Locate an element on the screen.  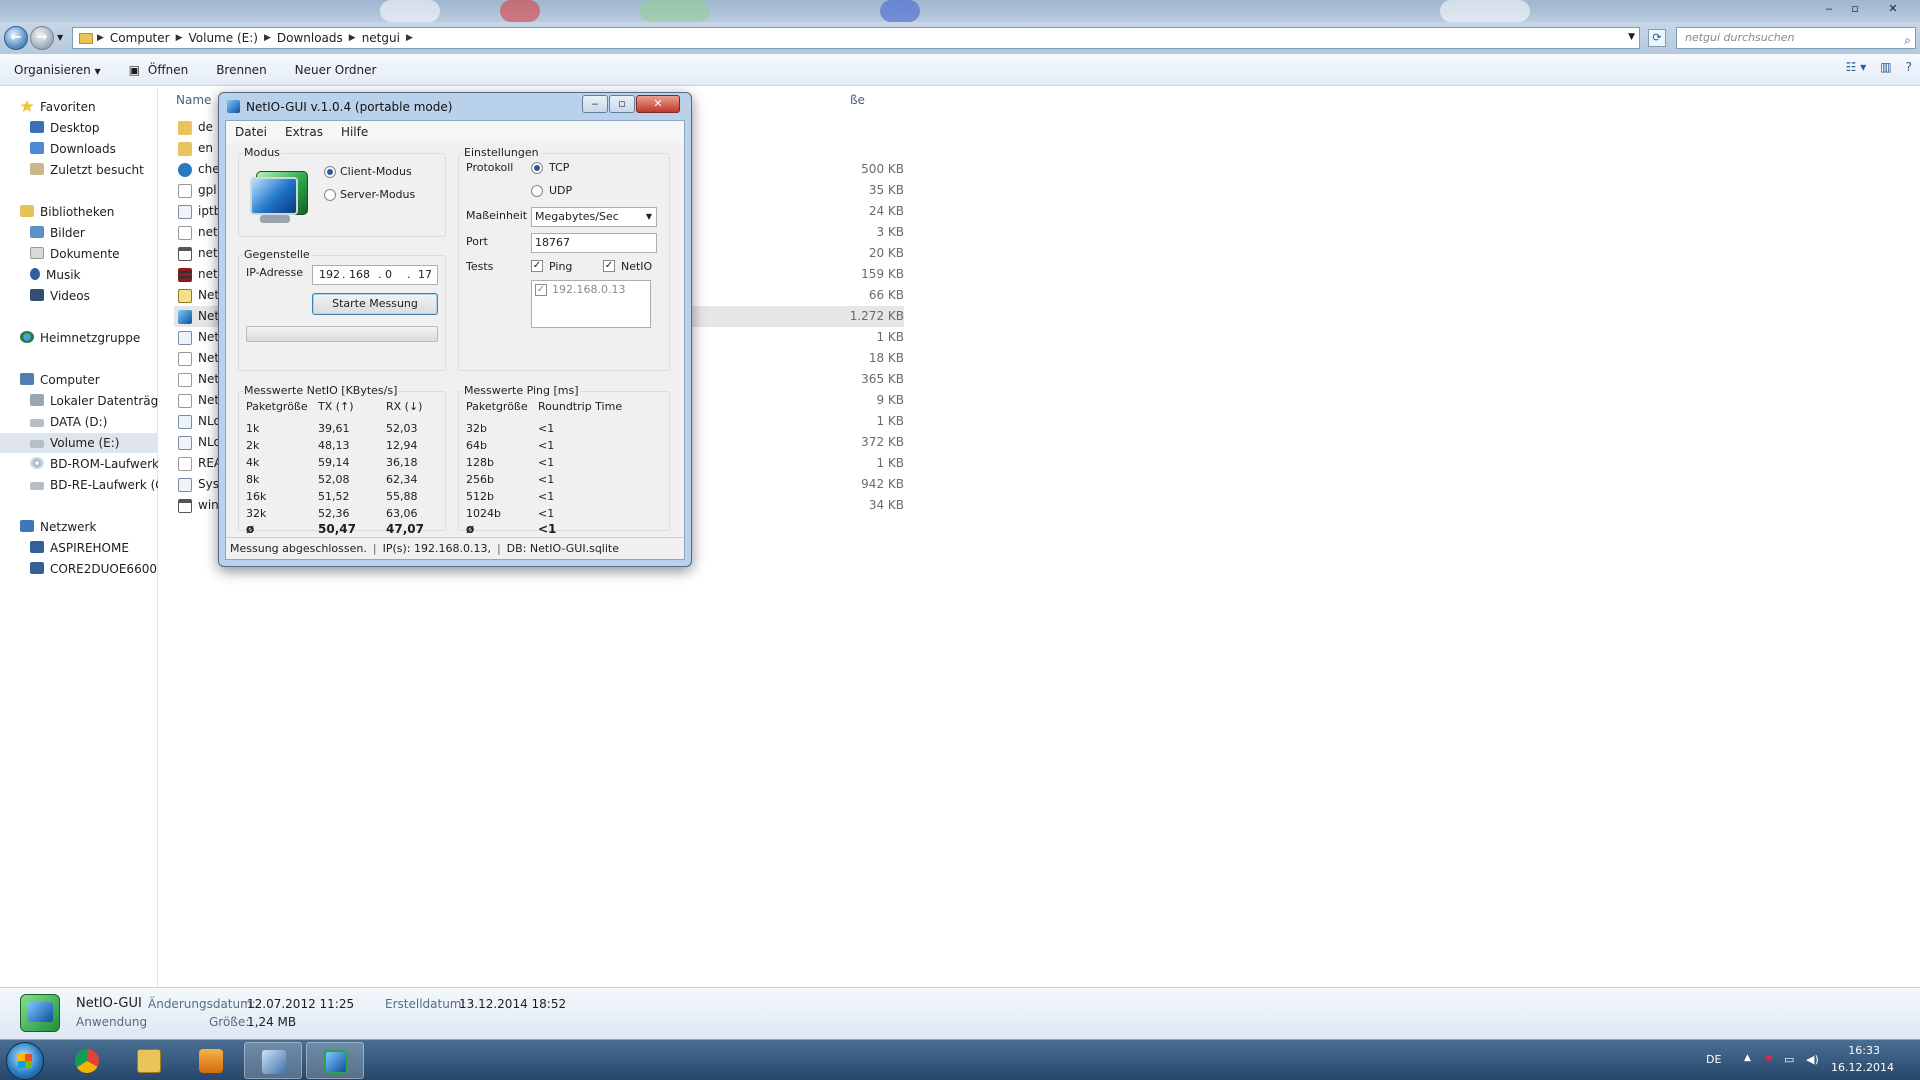
new-folder-button: Neuer Ordner is located at coordinates (336, 70).